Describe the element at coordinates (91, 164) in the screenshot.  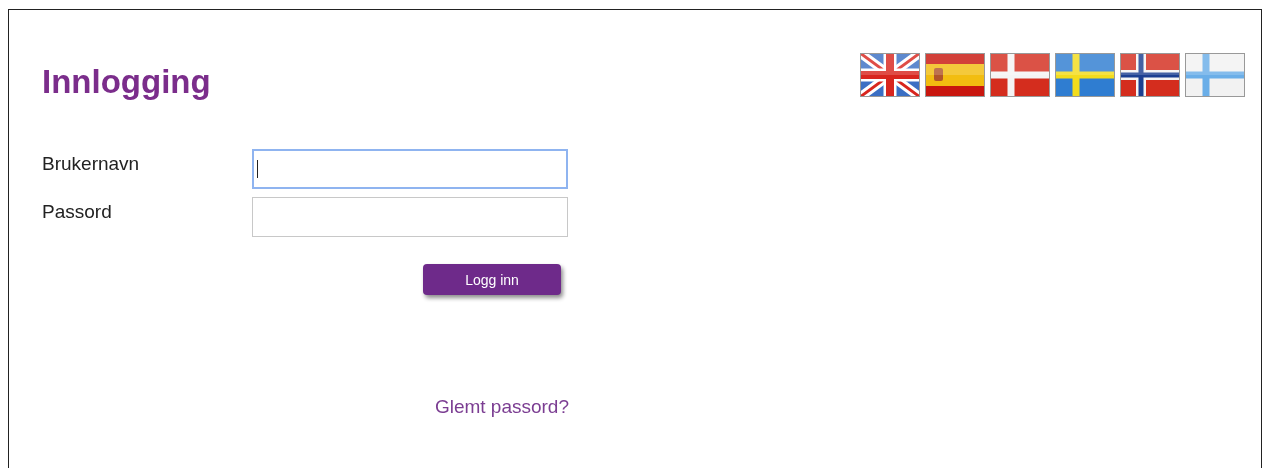
I see `field-label: Brukernavn` at that location.